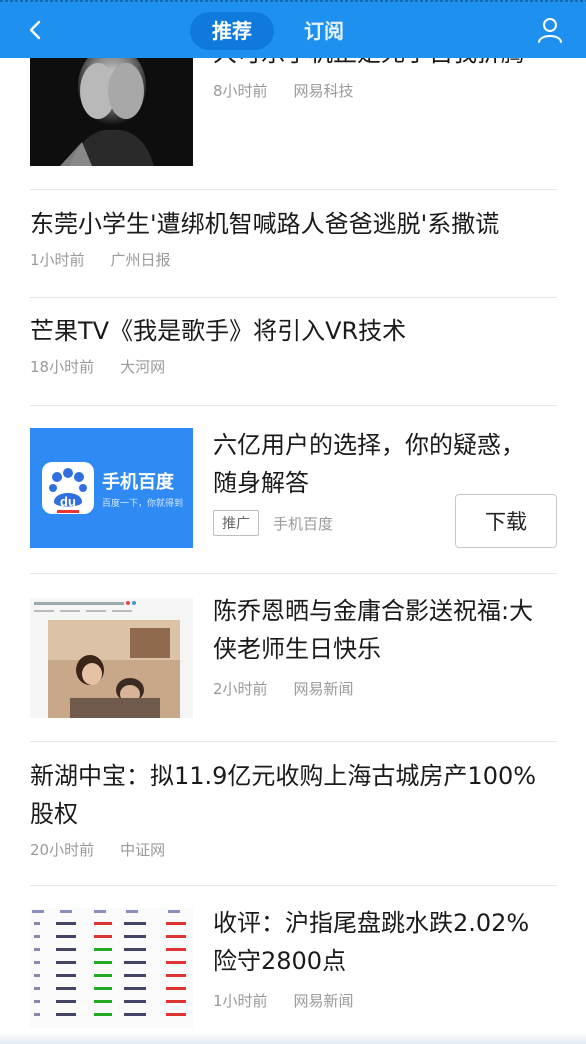  I want to click on news-item: 陈乔恩晒与金庸合影送祝福:大 侠老师生日快乐 2小时前 网易新闻, so click(293, 658).